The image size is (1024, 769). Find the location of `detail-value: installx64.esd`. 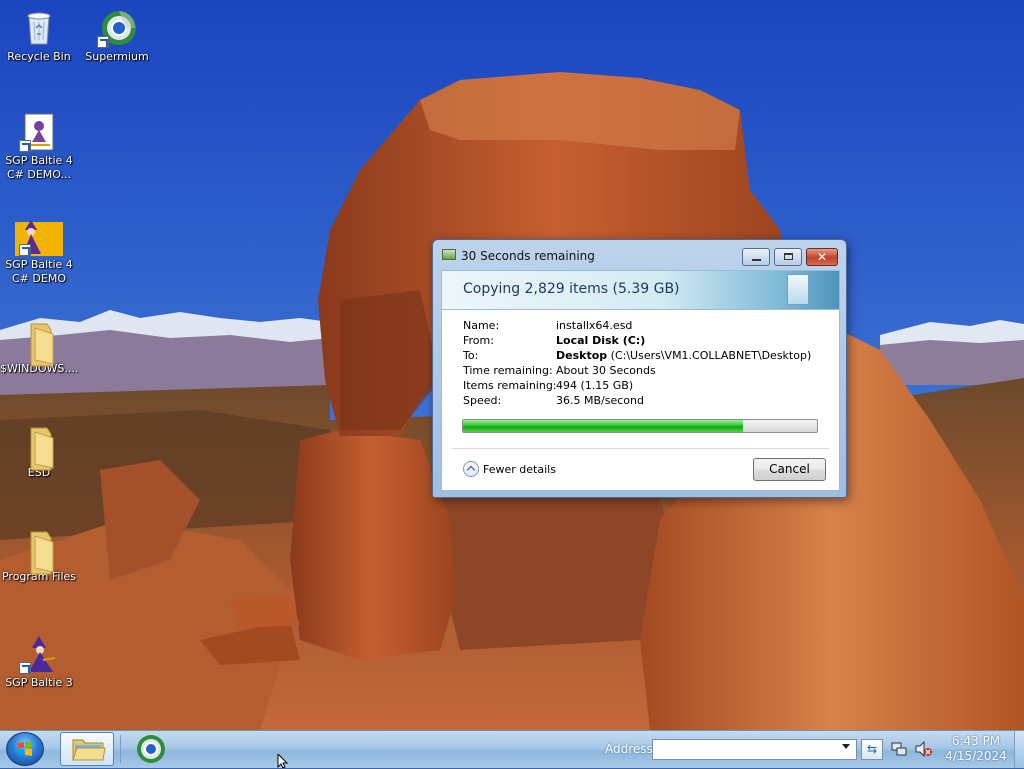

detail-value: installx64.esd is located at coordinates (594, 325).